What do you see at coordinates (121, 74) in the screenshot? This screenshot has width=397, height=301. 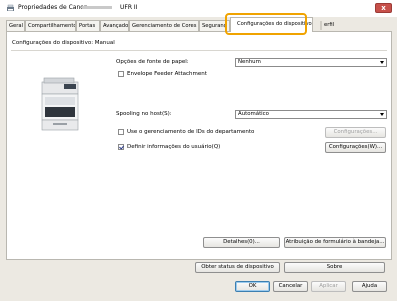 I see `envelope-feeder-checkbox` at bounding box center [121, 74].